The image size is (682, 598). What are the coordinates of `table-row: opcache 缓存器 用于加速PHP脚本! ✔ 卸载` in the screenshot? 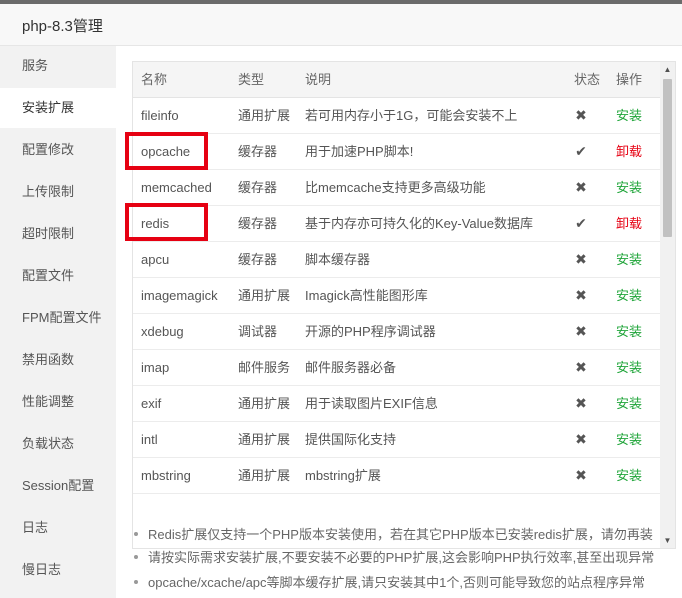 It's located at (397, 152).